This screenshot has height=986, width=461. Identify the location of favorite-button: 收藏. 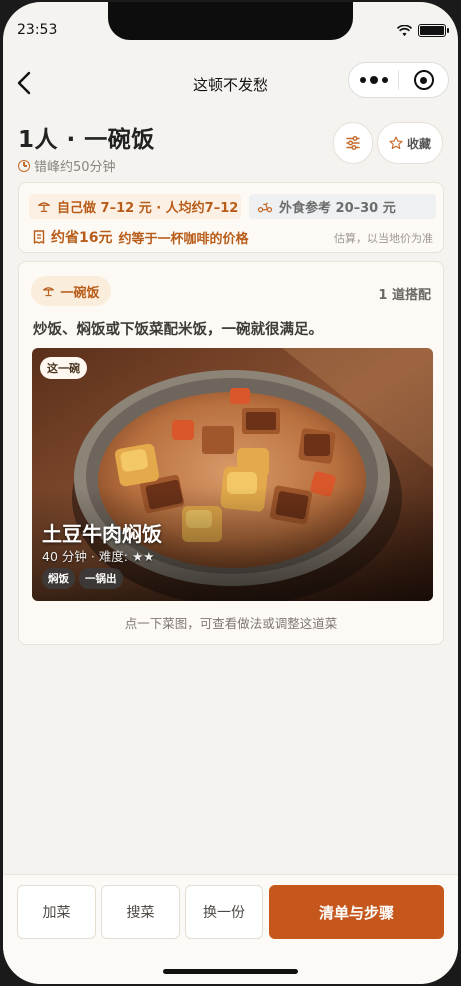
(410, 143).